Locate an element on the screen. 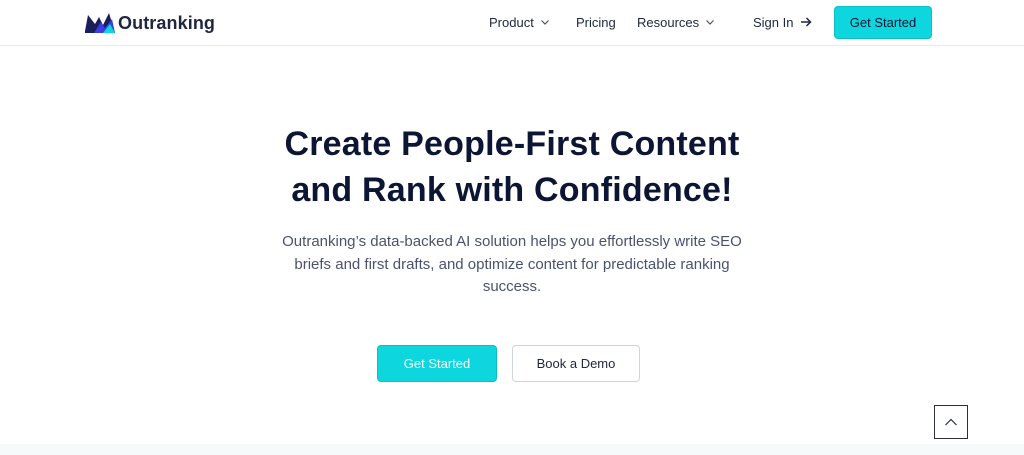 Image resolution: width=1024 pixels, height=455 pixels. scroll-to-top-button is located at coordinates (951, 422).